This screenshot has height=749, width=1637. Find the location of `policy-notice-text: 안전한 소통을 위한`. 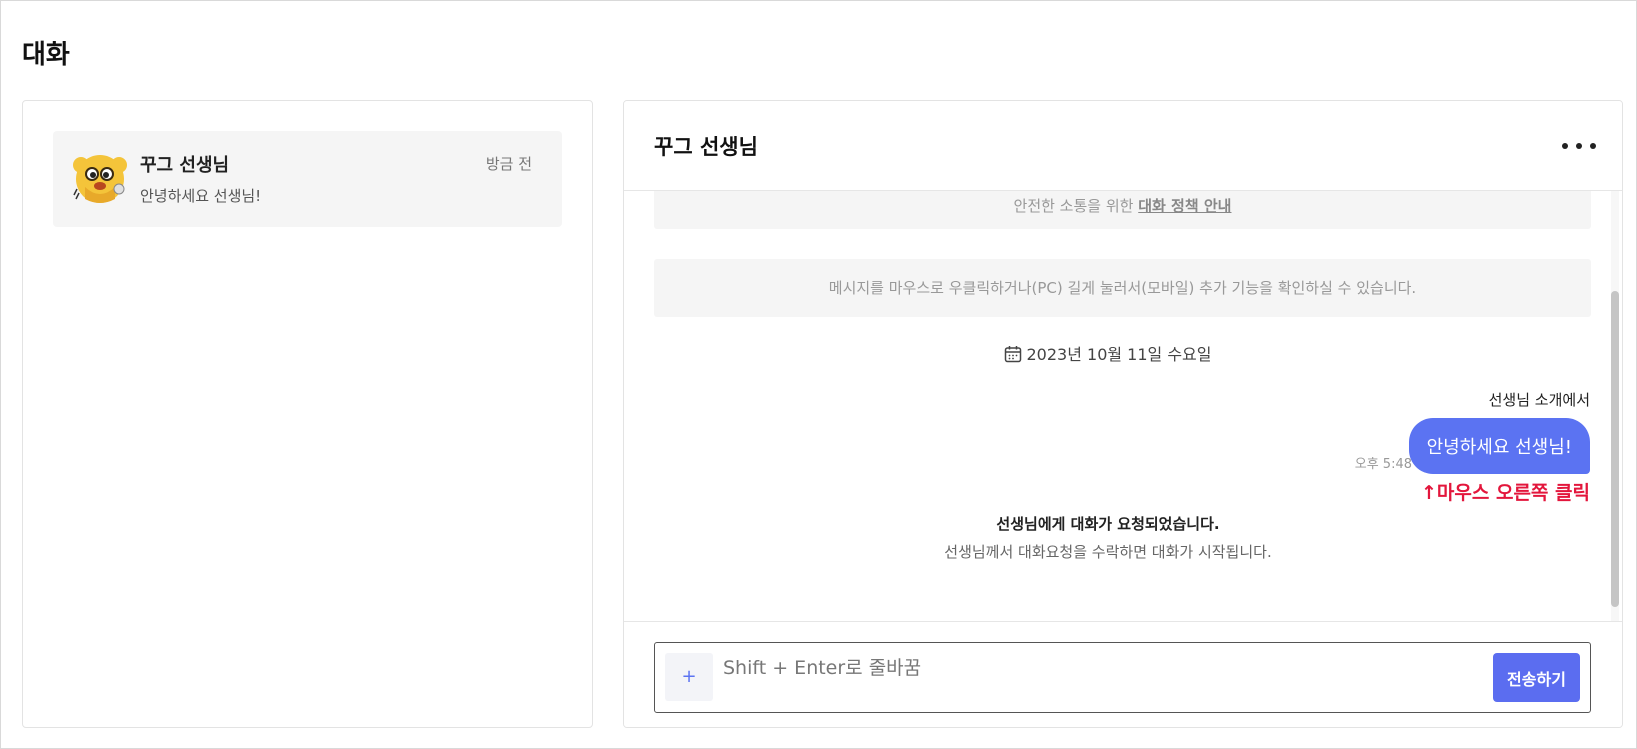

policy-notice-text: 안전한 소통을 위한 is located at coordinates (1076, 206).